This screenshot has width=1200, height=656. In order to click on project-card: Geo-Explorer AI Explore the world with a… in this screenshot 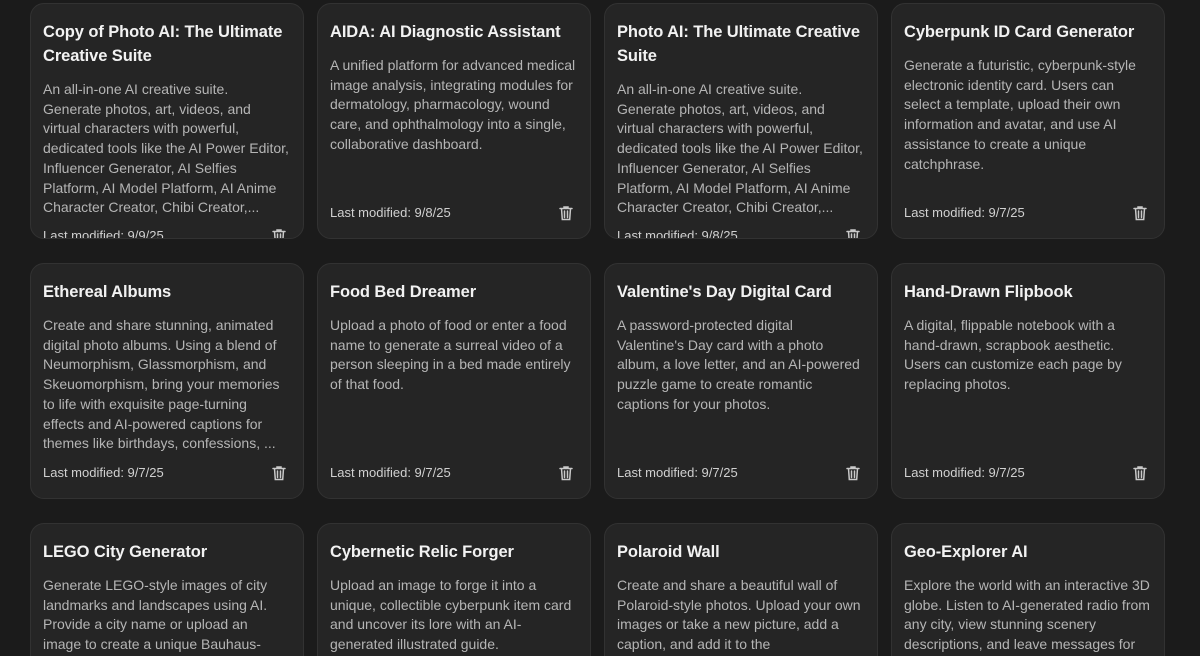, I will do `click(1028, 589)`.